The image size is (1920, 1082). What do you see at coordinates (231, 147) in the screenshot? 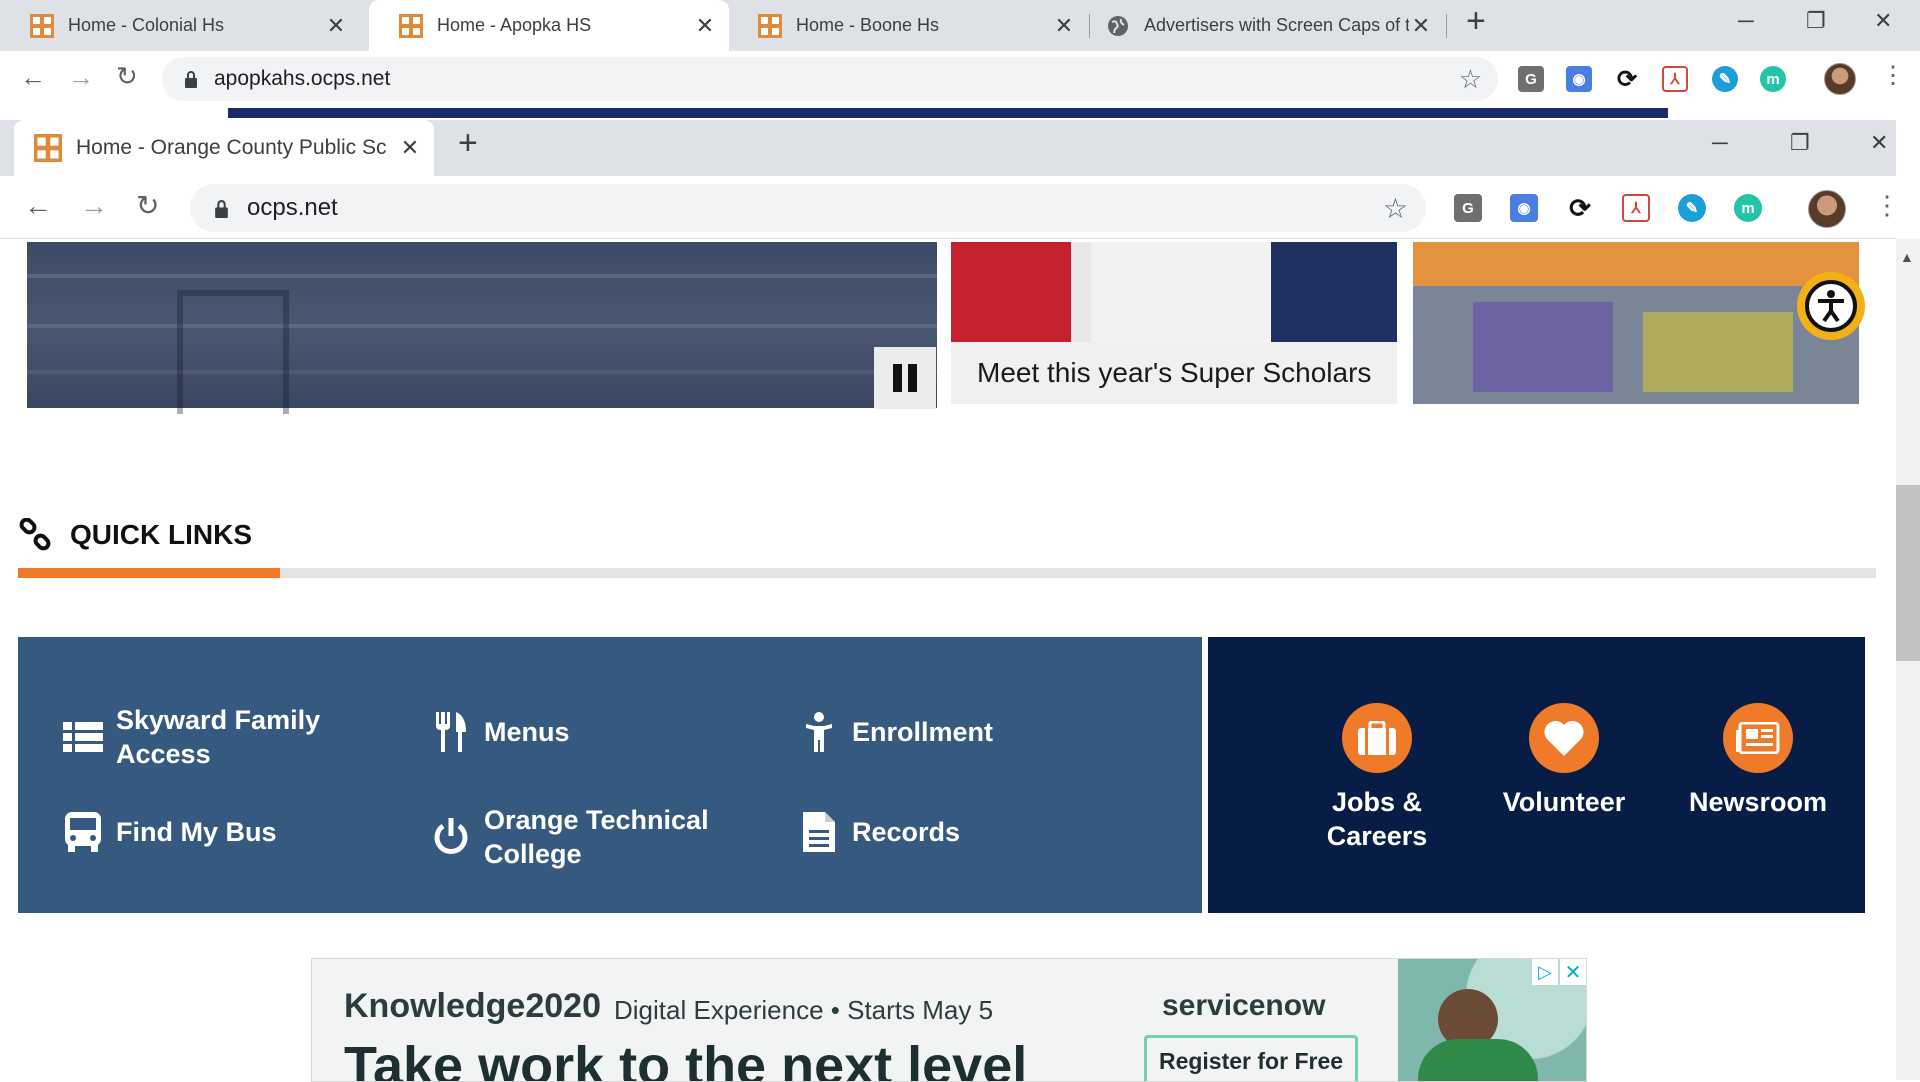
I see `tab-title: Home - Orange County Public Sc` at bounding box center [231, 147].